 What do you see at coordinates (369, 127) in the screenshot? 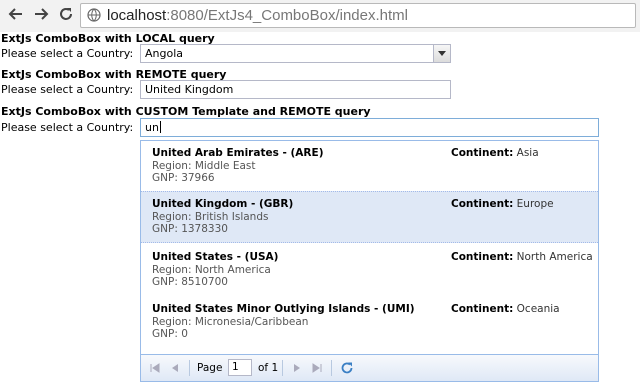
I see `country-combobox-custom: un` at bounding box center [369, 127].